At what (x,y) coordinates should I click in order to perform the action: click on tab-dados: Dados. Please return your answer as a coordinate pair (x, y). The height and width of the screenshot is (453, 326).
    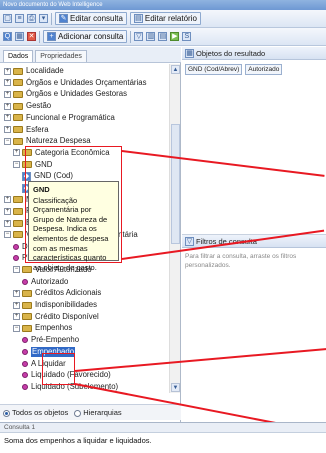
    Looking at the image, I should click on (18, 56).